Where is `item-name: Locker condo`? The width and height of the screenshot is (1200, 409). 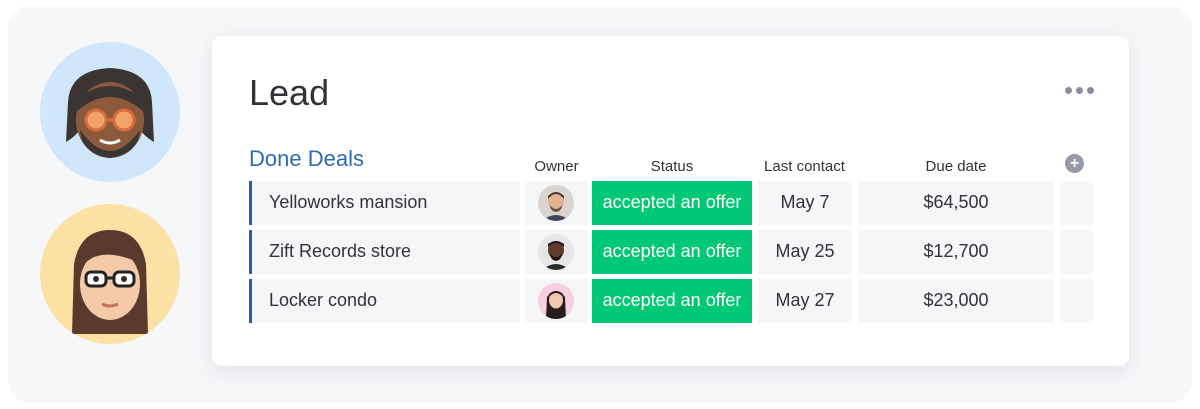
item-name: Locker condo is located at coordinates (323, 300).